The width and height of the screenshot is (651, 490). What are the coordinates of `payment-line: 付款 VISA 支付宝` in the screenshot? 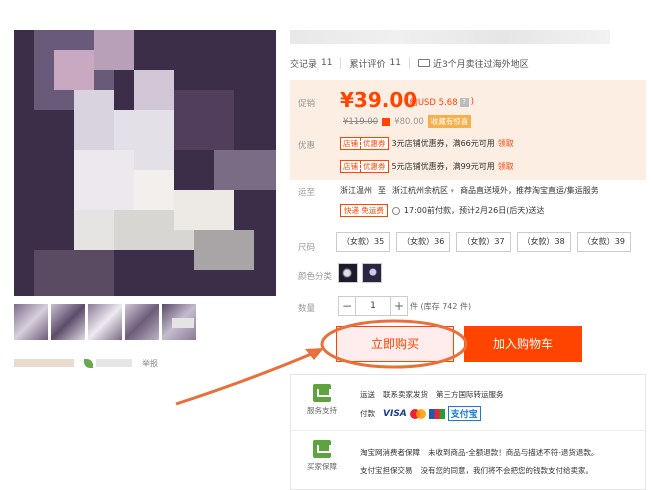 It's located at (420, 413).